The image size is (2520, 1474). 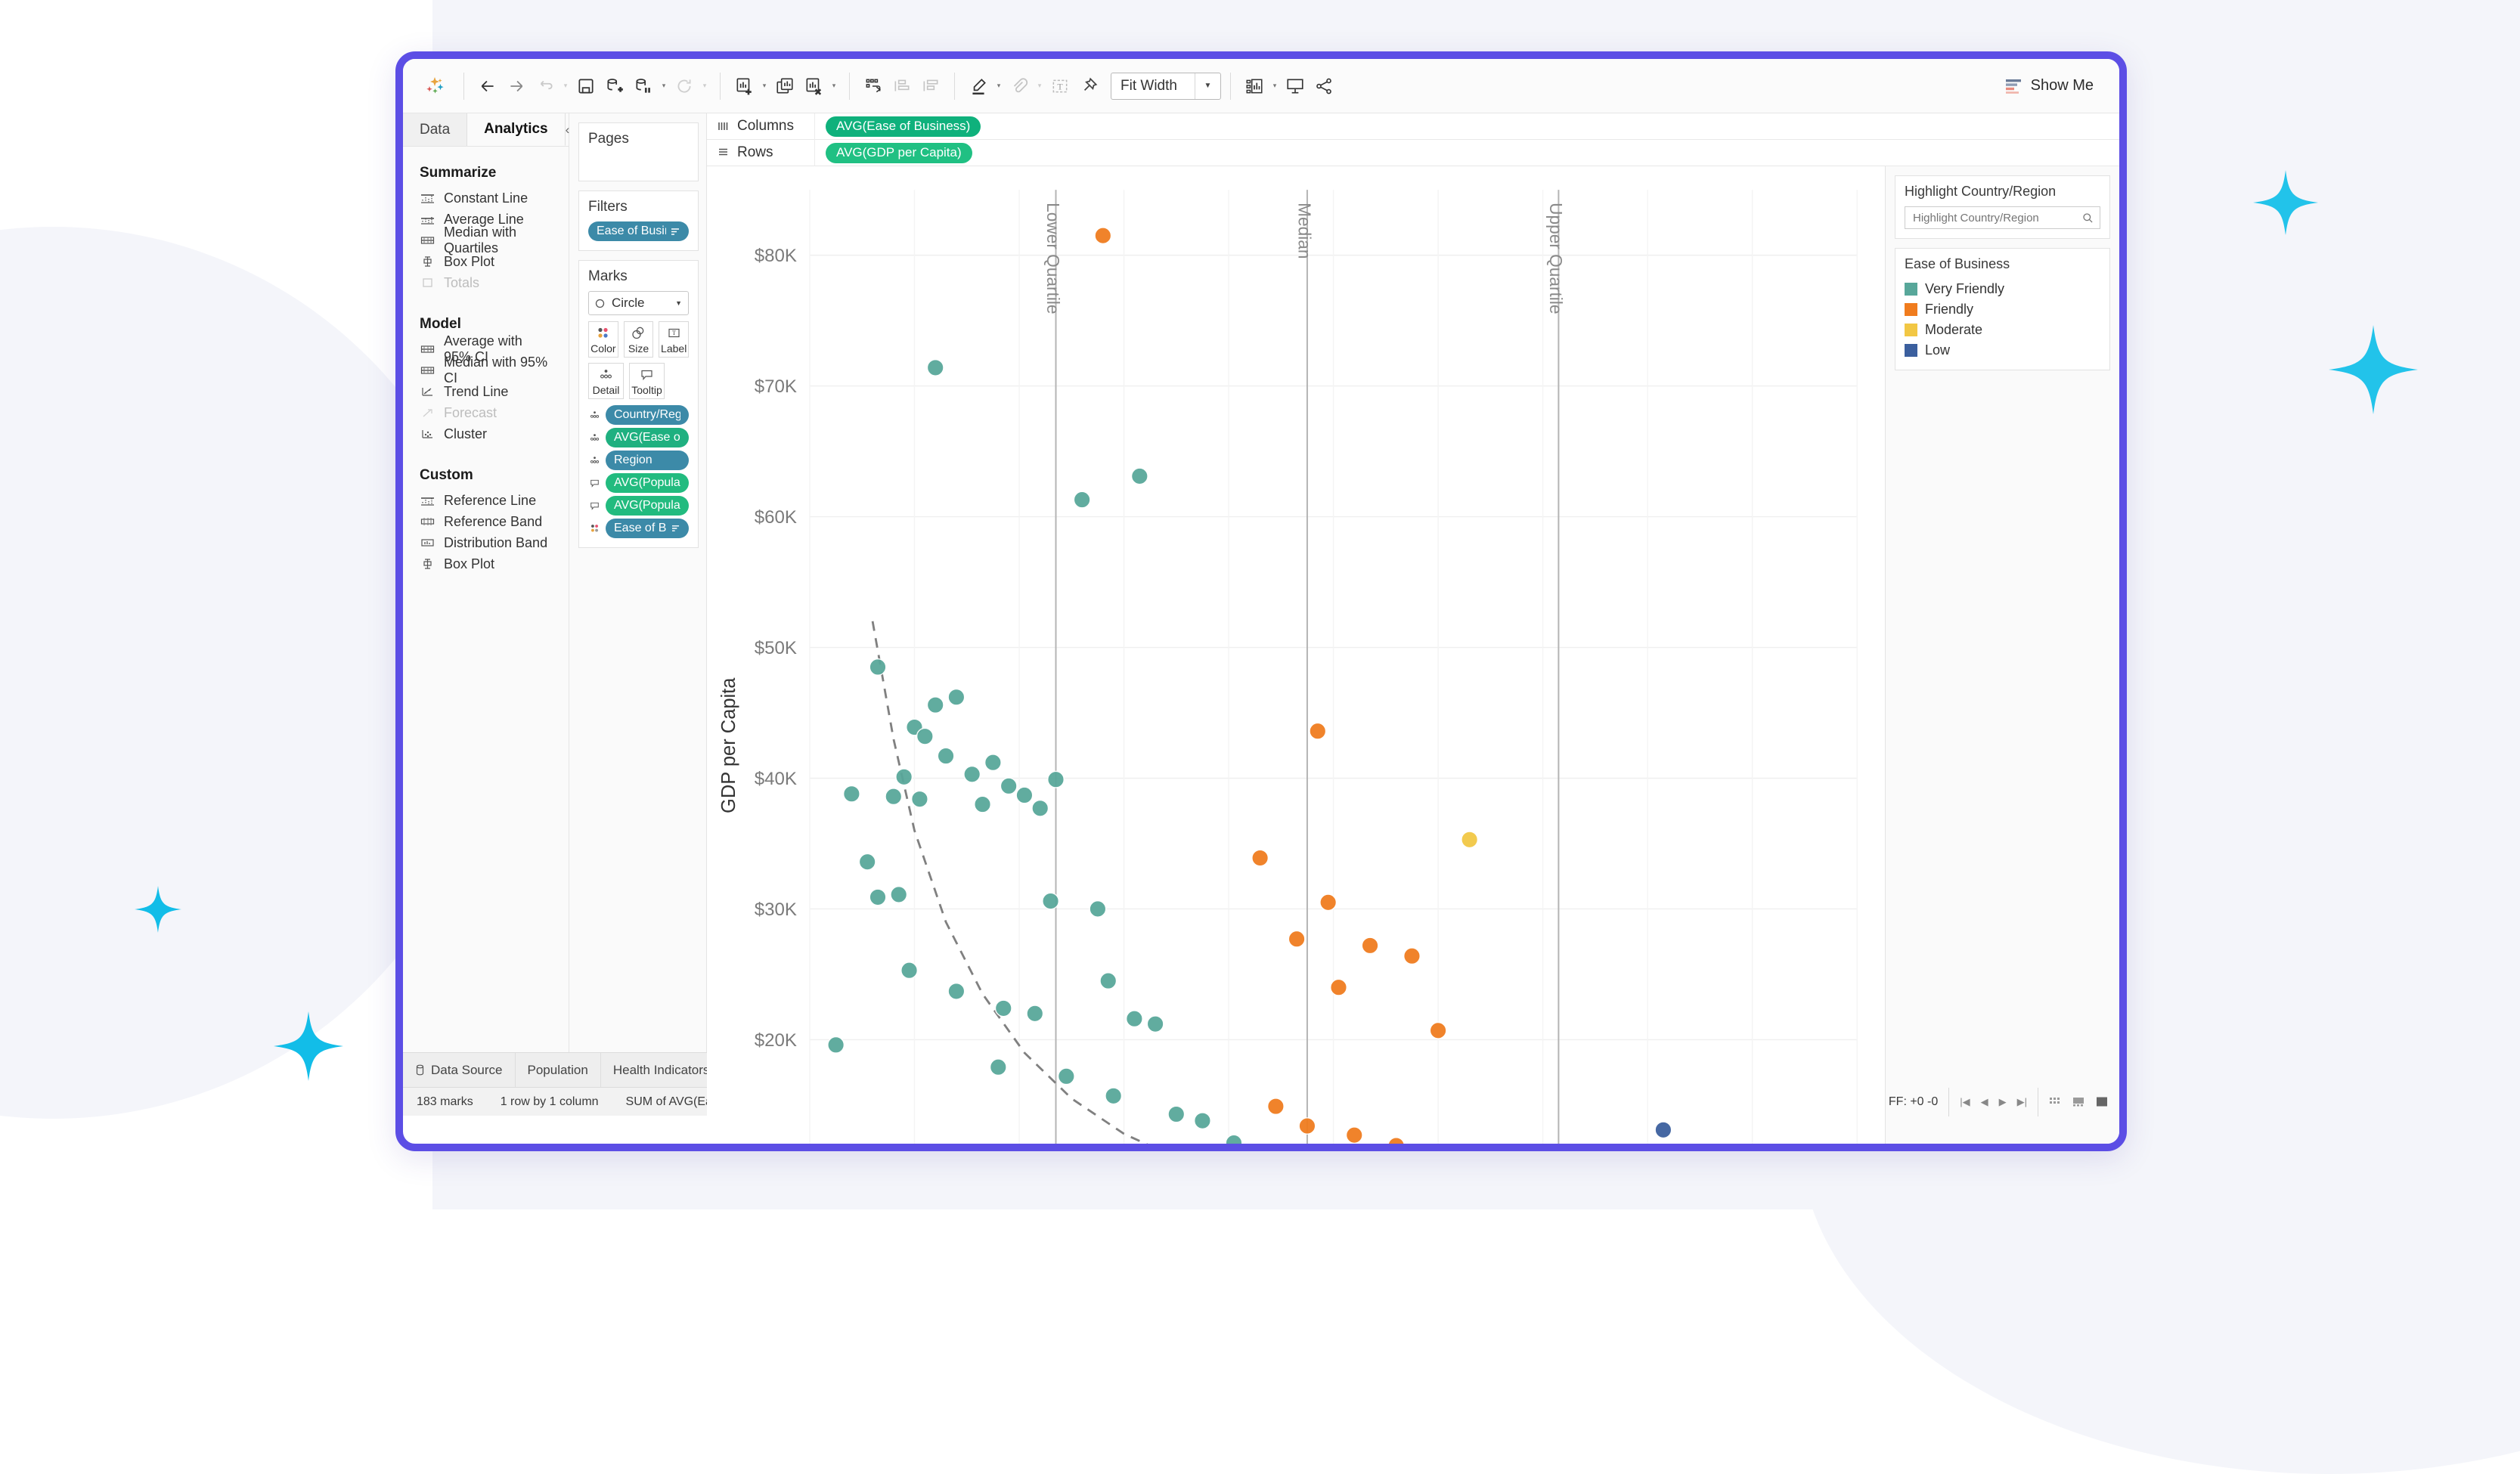 What do you see at coordinates (744, 86) in the screenshot?
I see `new-worksheet-button` at bounding box center [744, 86].